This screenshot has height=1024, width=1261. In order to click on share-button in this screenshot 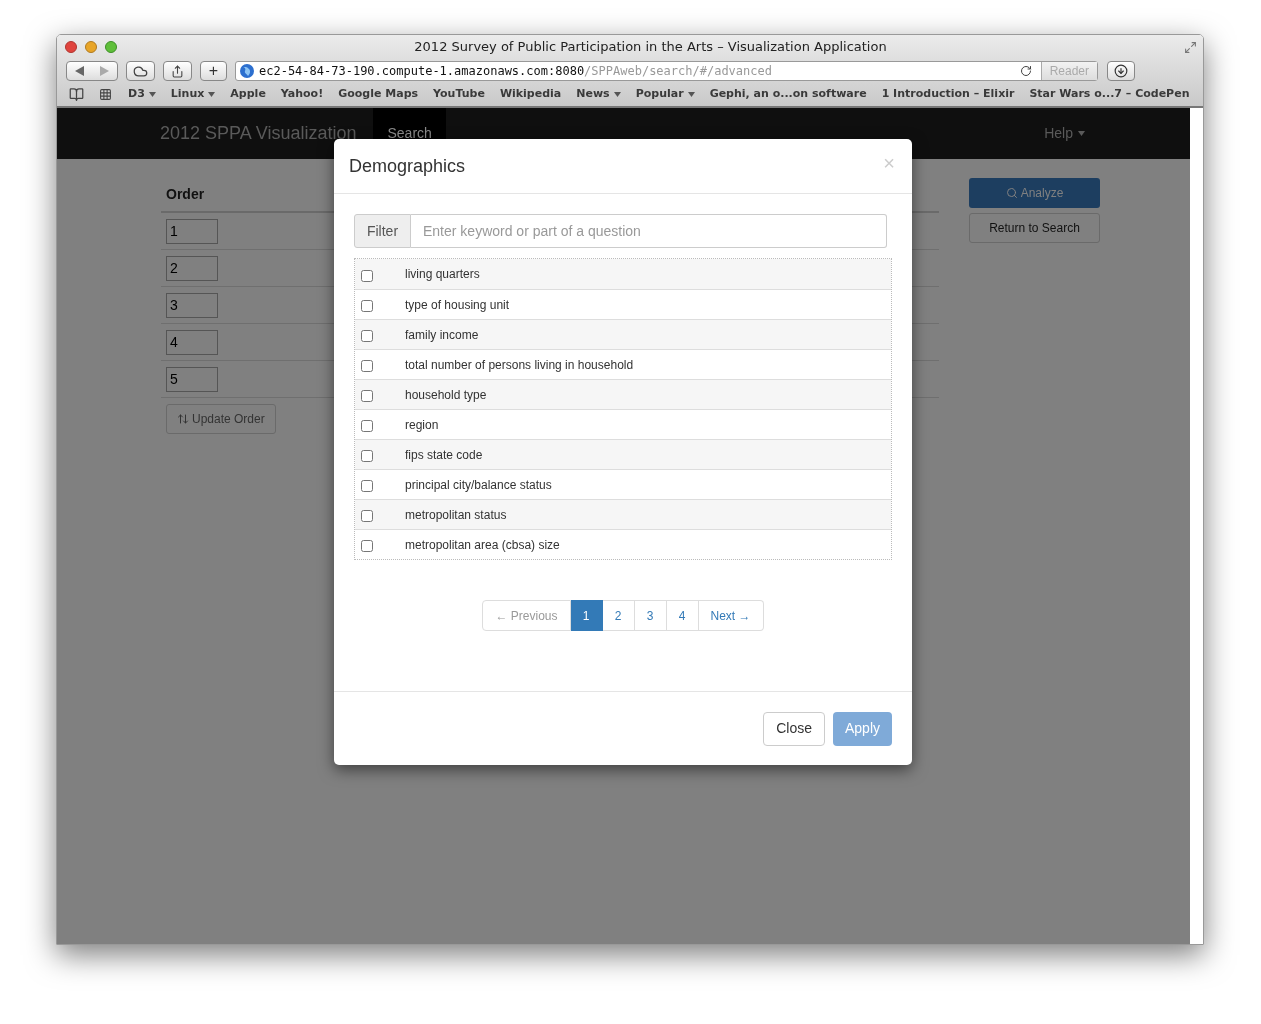, I will do `click(177, 71)`.